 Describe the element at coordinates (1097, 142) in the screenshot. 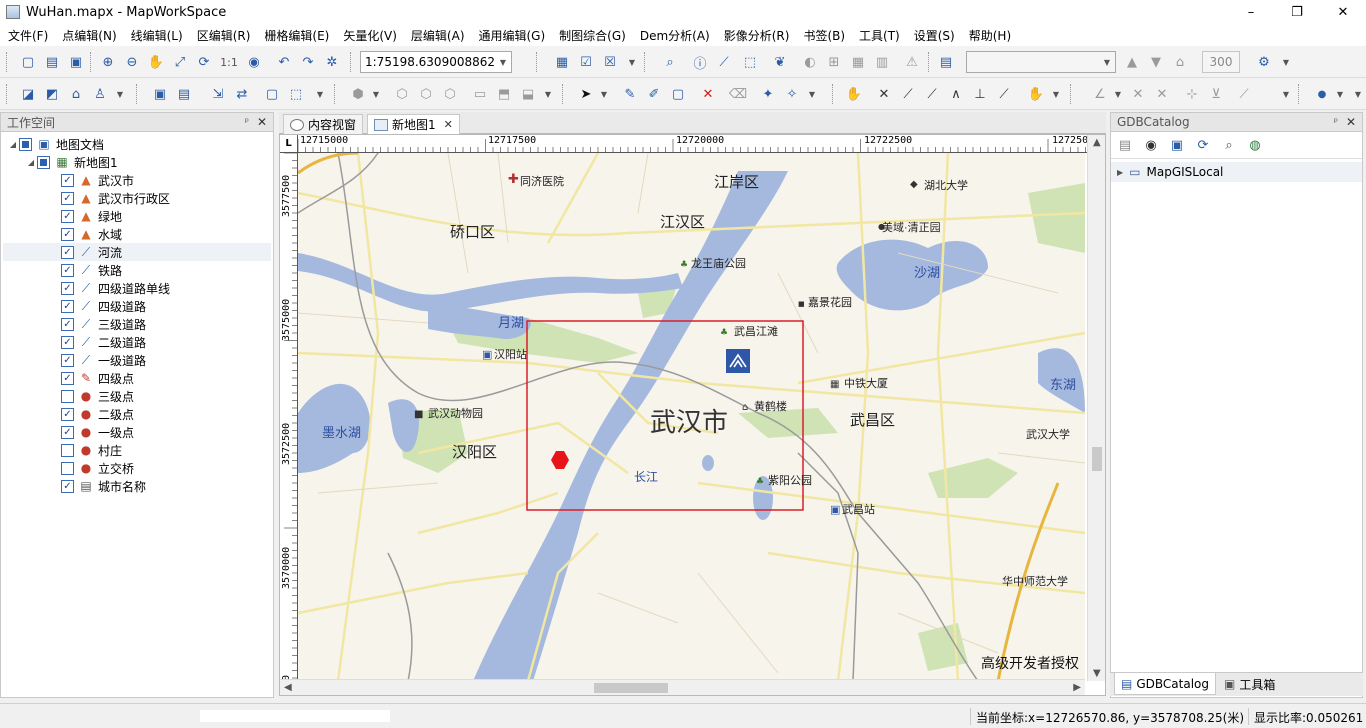

I see `scroll-up-icon: ▲` at that location.